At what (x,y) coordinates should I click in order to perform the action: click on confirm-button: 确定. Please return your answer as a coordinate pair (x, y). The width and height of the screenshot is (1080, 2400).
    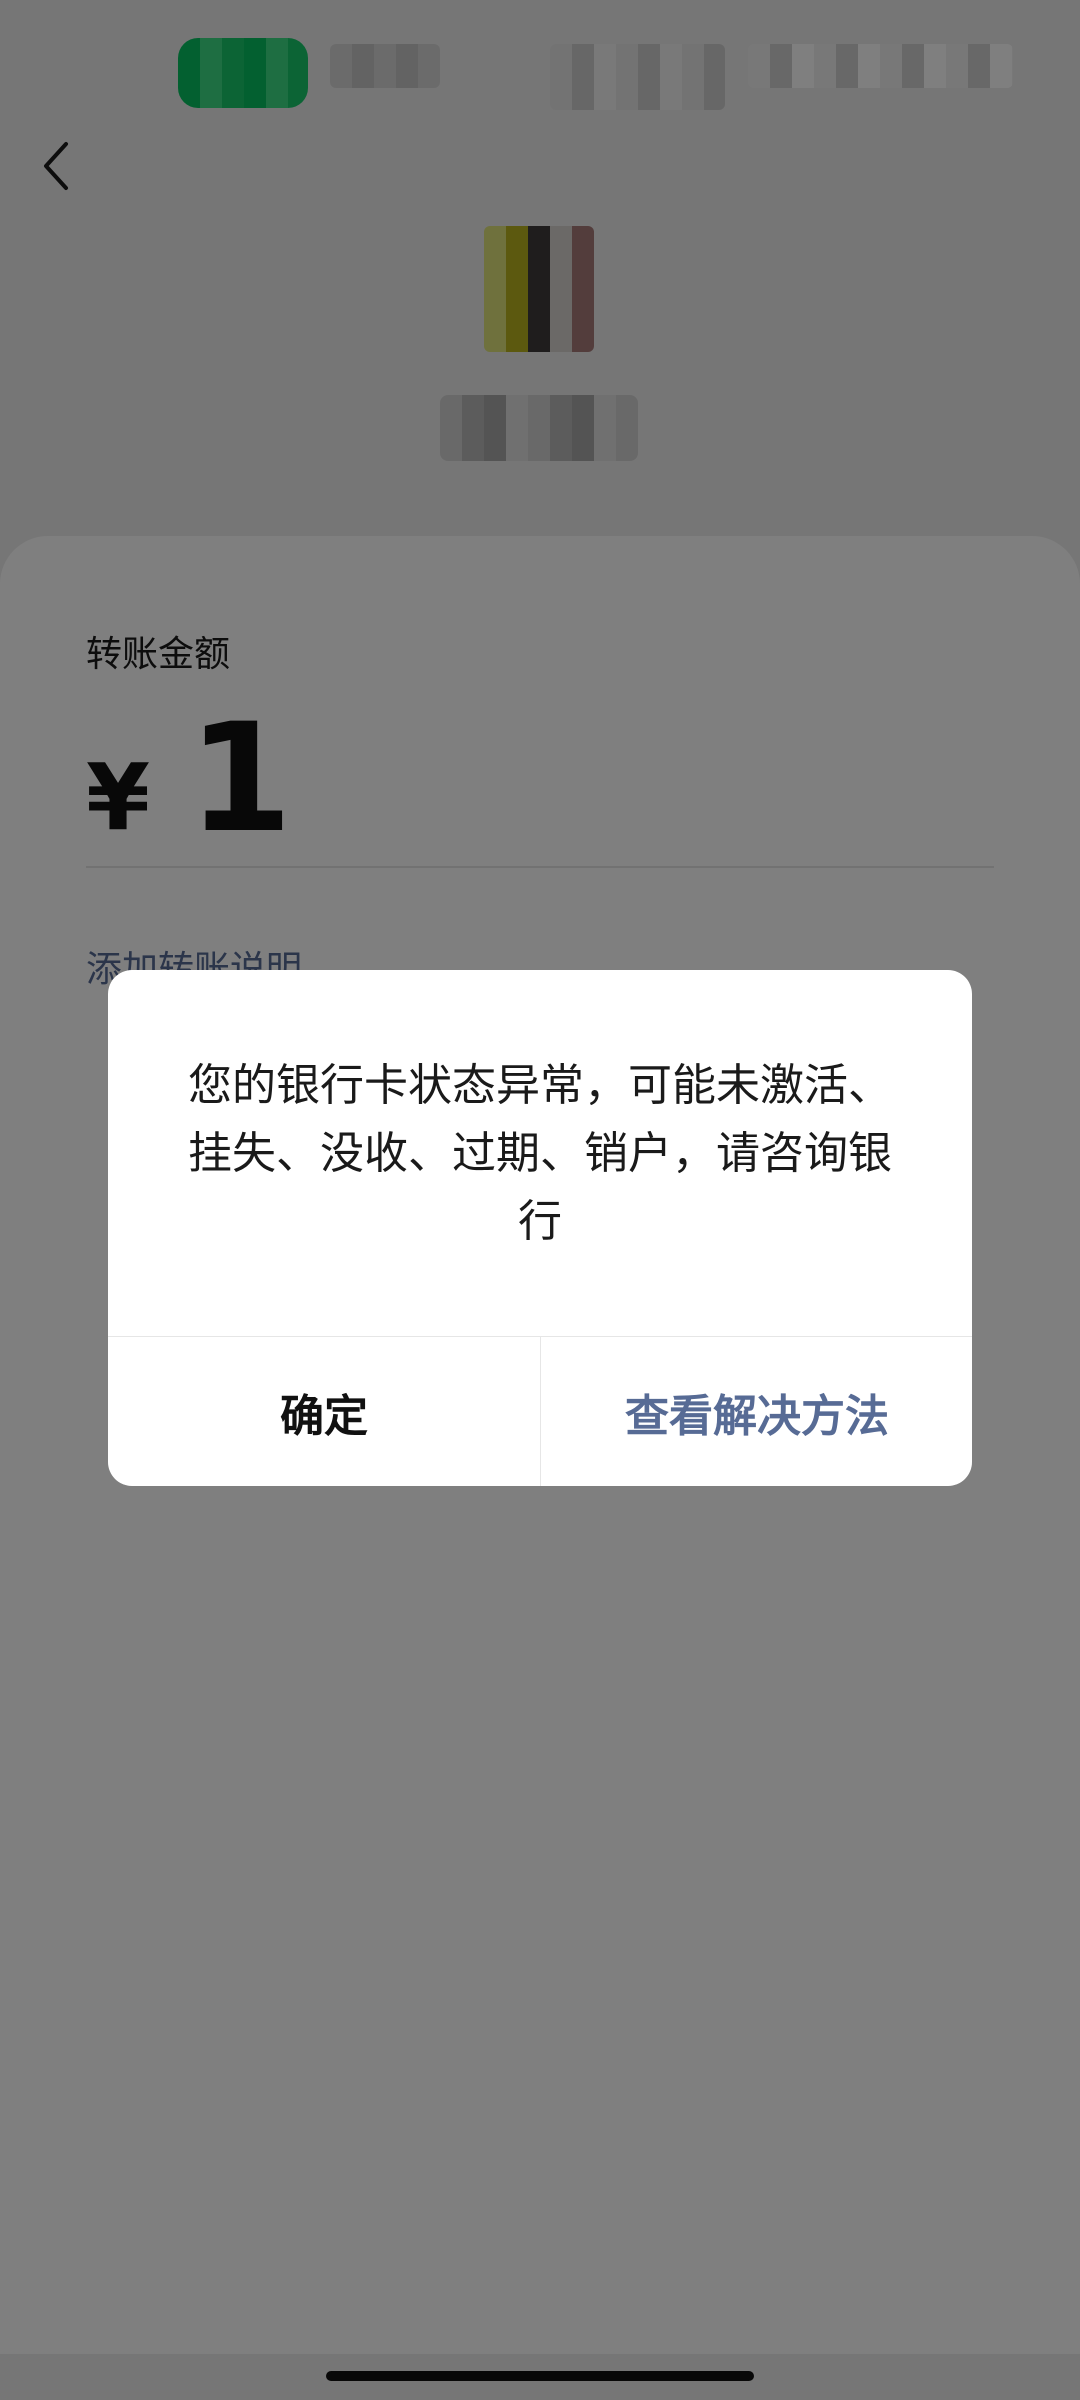
    Looking at the image, I should click on (324, 1411).